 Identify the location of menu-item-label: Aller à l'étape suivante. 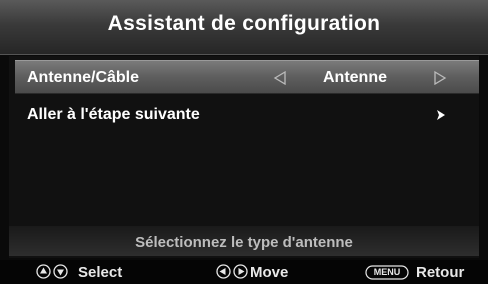
(113, 114).